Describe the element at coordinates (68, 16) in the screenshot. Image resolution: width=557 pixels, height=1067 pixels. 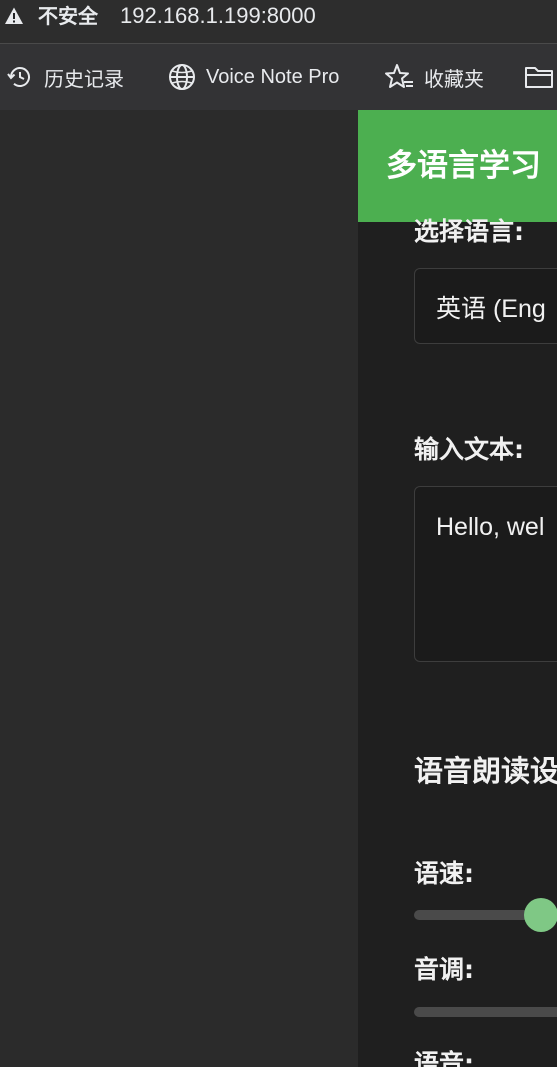
I see `security-status-label: 不安全` at that location.